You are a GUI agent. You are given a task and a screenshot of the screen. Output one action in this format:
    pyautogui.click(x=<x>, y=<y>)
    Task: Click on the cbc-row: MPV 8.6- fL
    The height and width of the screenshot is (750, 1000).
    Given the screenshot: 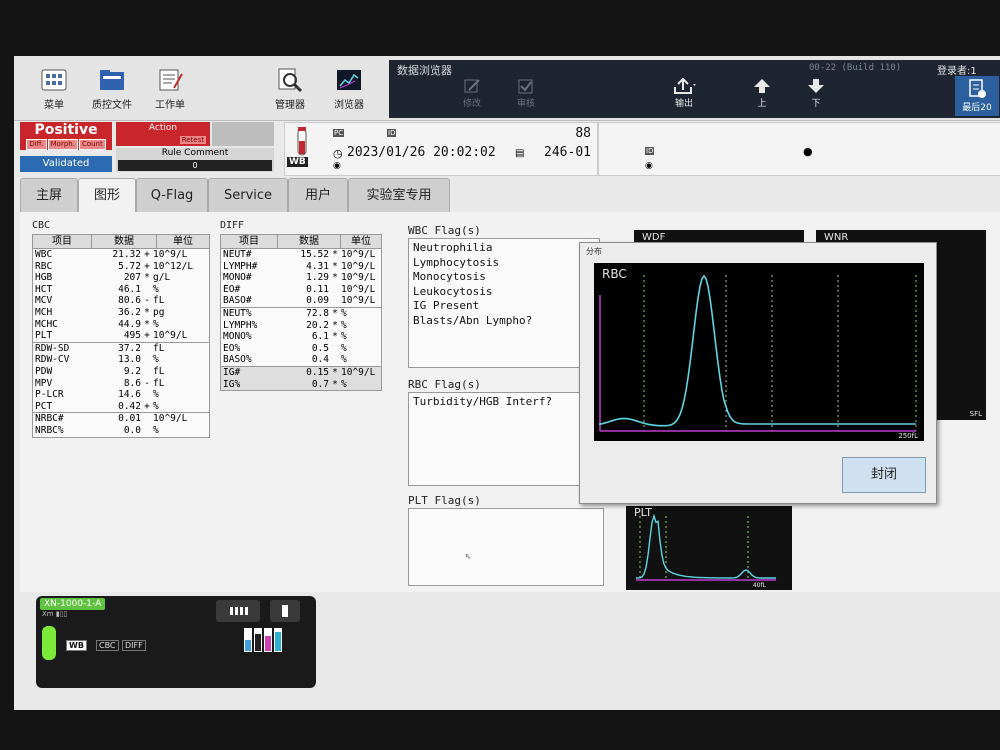 What is the action you would take?
    pyautogui.click(x=121, y=384)
    